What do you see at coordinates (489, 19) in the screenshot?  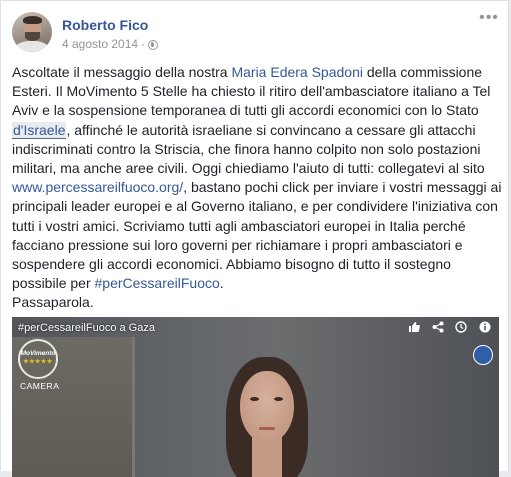 I see `more-options-icon: •••` at bounding box center [489, 19].